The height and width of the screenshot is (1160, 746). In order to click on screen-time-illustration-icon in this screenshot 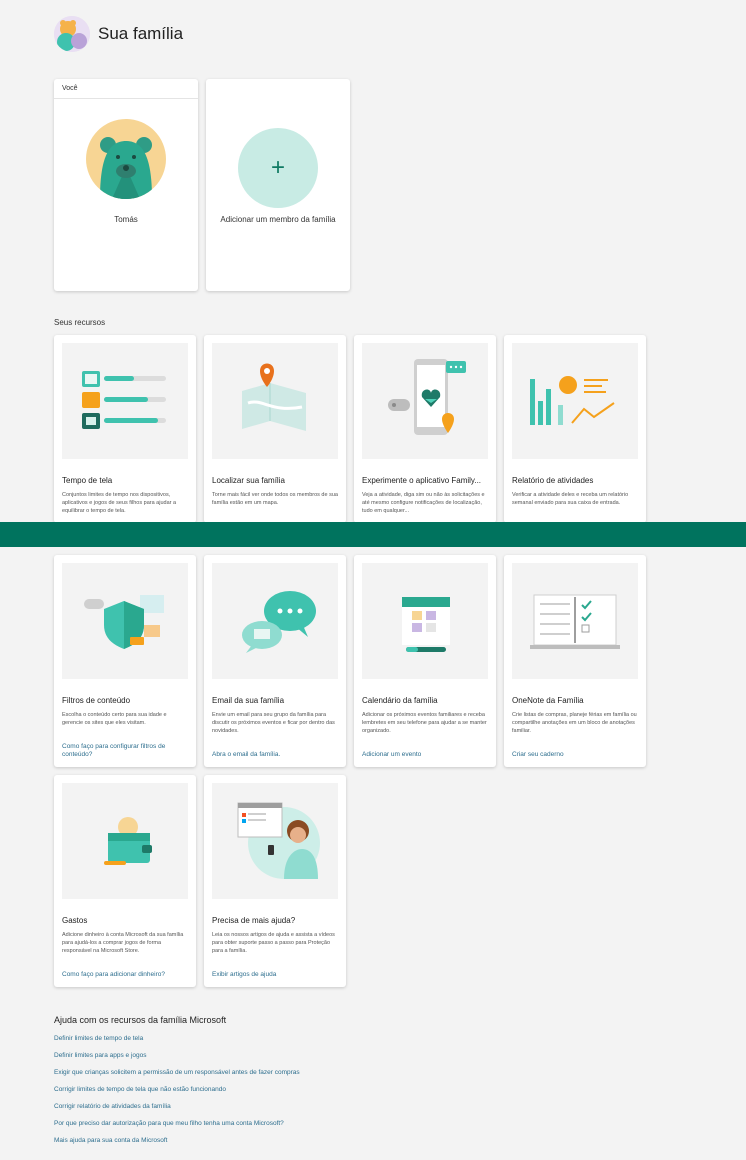, I will do `click(125, 401)`.